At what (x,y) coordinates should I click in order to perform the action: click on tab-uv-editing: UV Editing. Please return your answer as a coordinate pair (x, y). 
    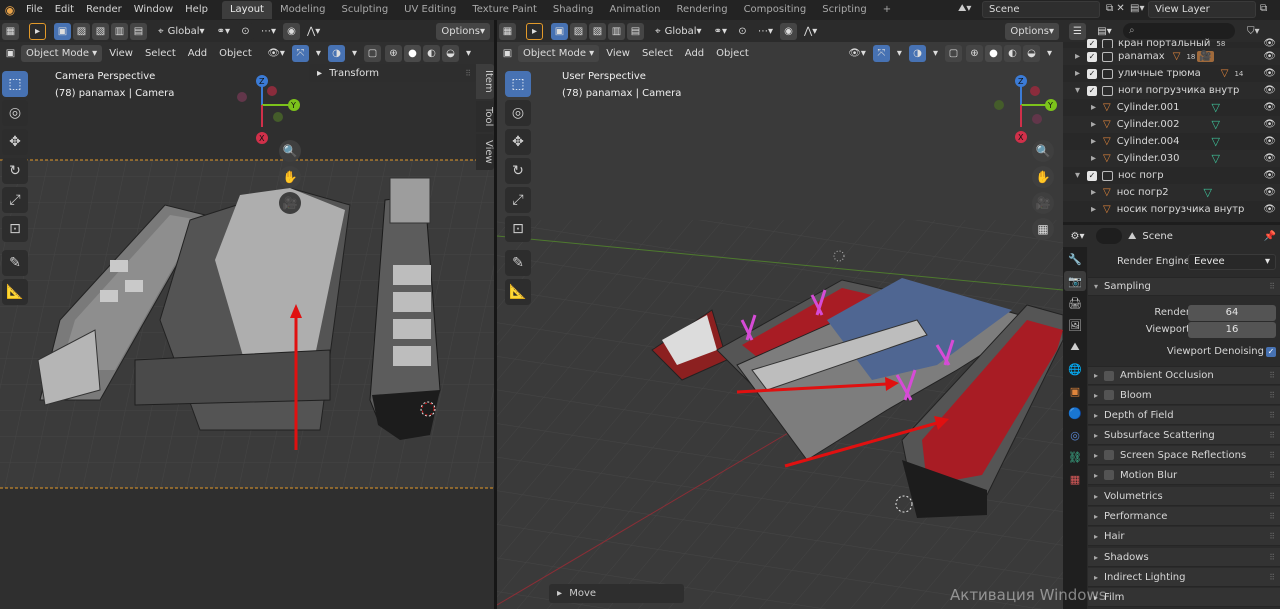
    Looking at the image, I should click on (430, 10).